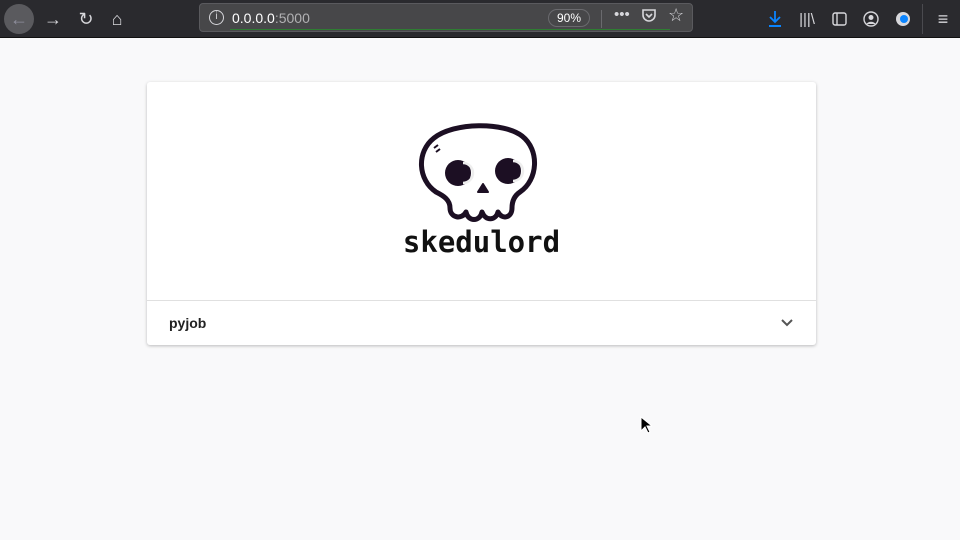 The height and width of the screenshot is (540, 960). What do you see at coordinates (646, 425) in the screenshot?
I see `mouse-cursor-icon` at bounding box center [646, 425].